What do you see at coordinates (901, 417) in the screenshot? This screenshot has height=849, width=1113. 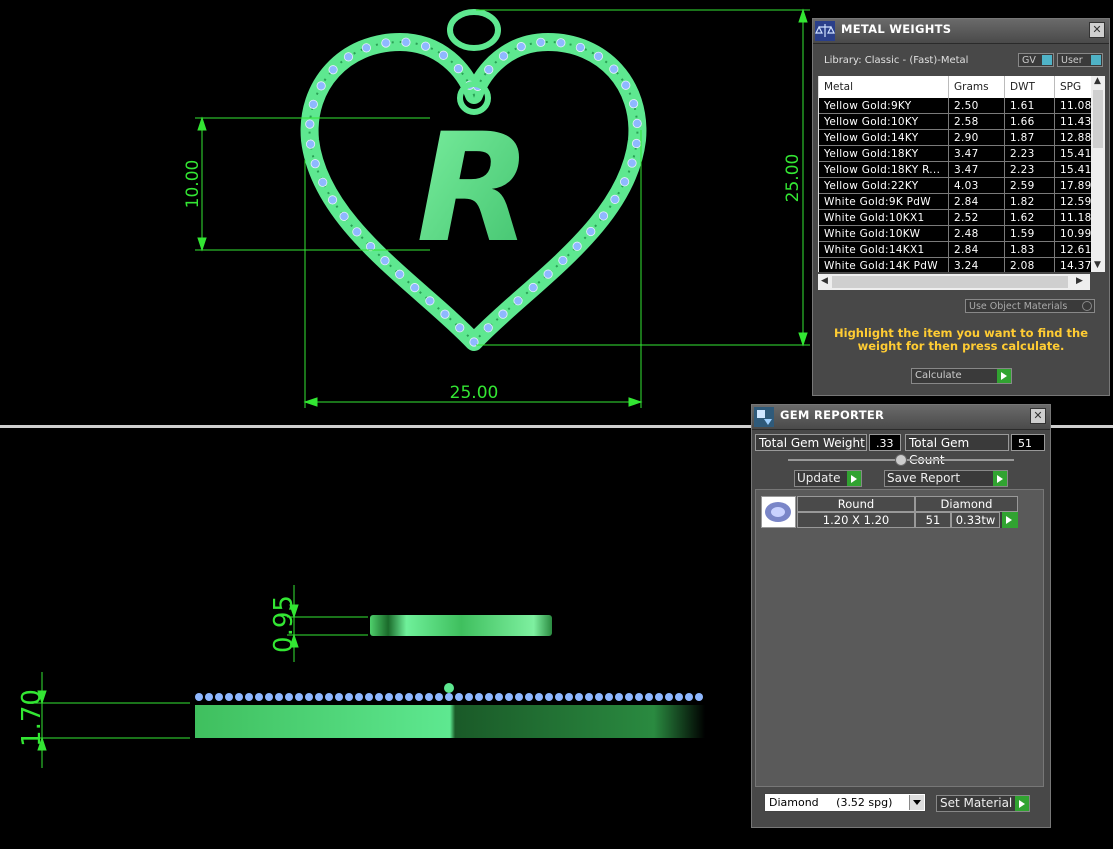 I see `gem-reporter-titlebar: GEM REPORTER ✕` at bounding box center [901, 417].